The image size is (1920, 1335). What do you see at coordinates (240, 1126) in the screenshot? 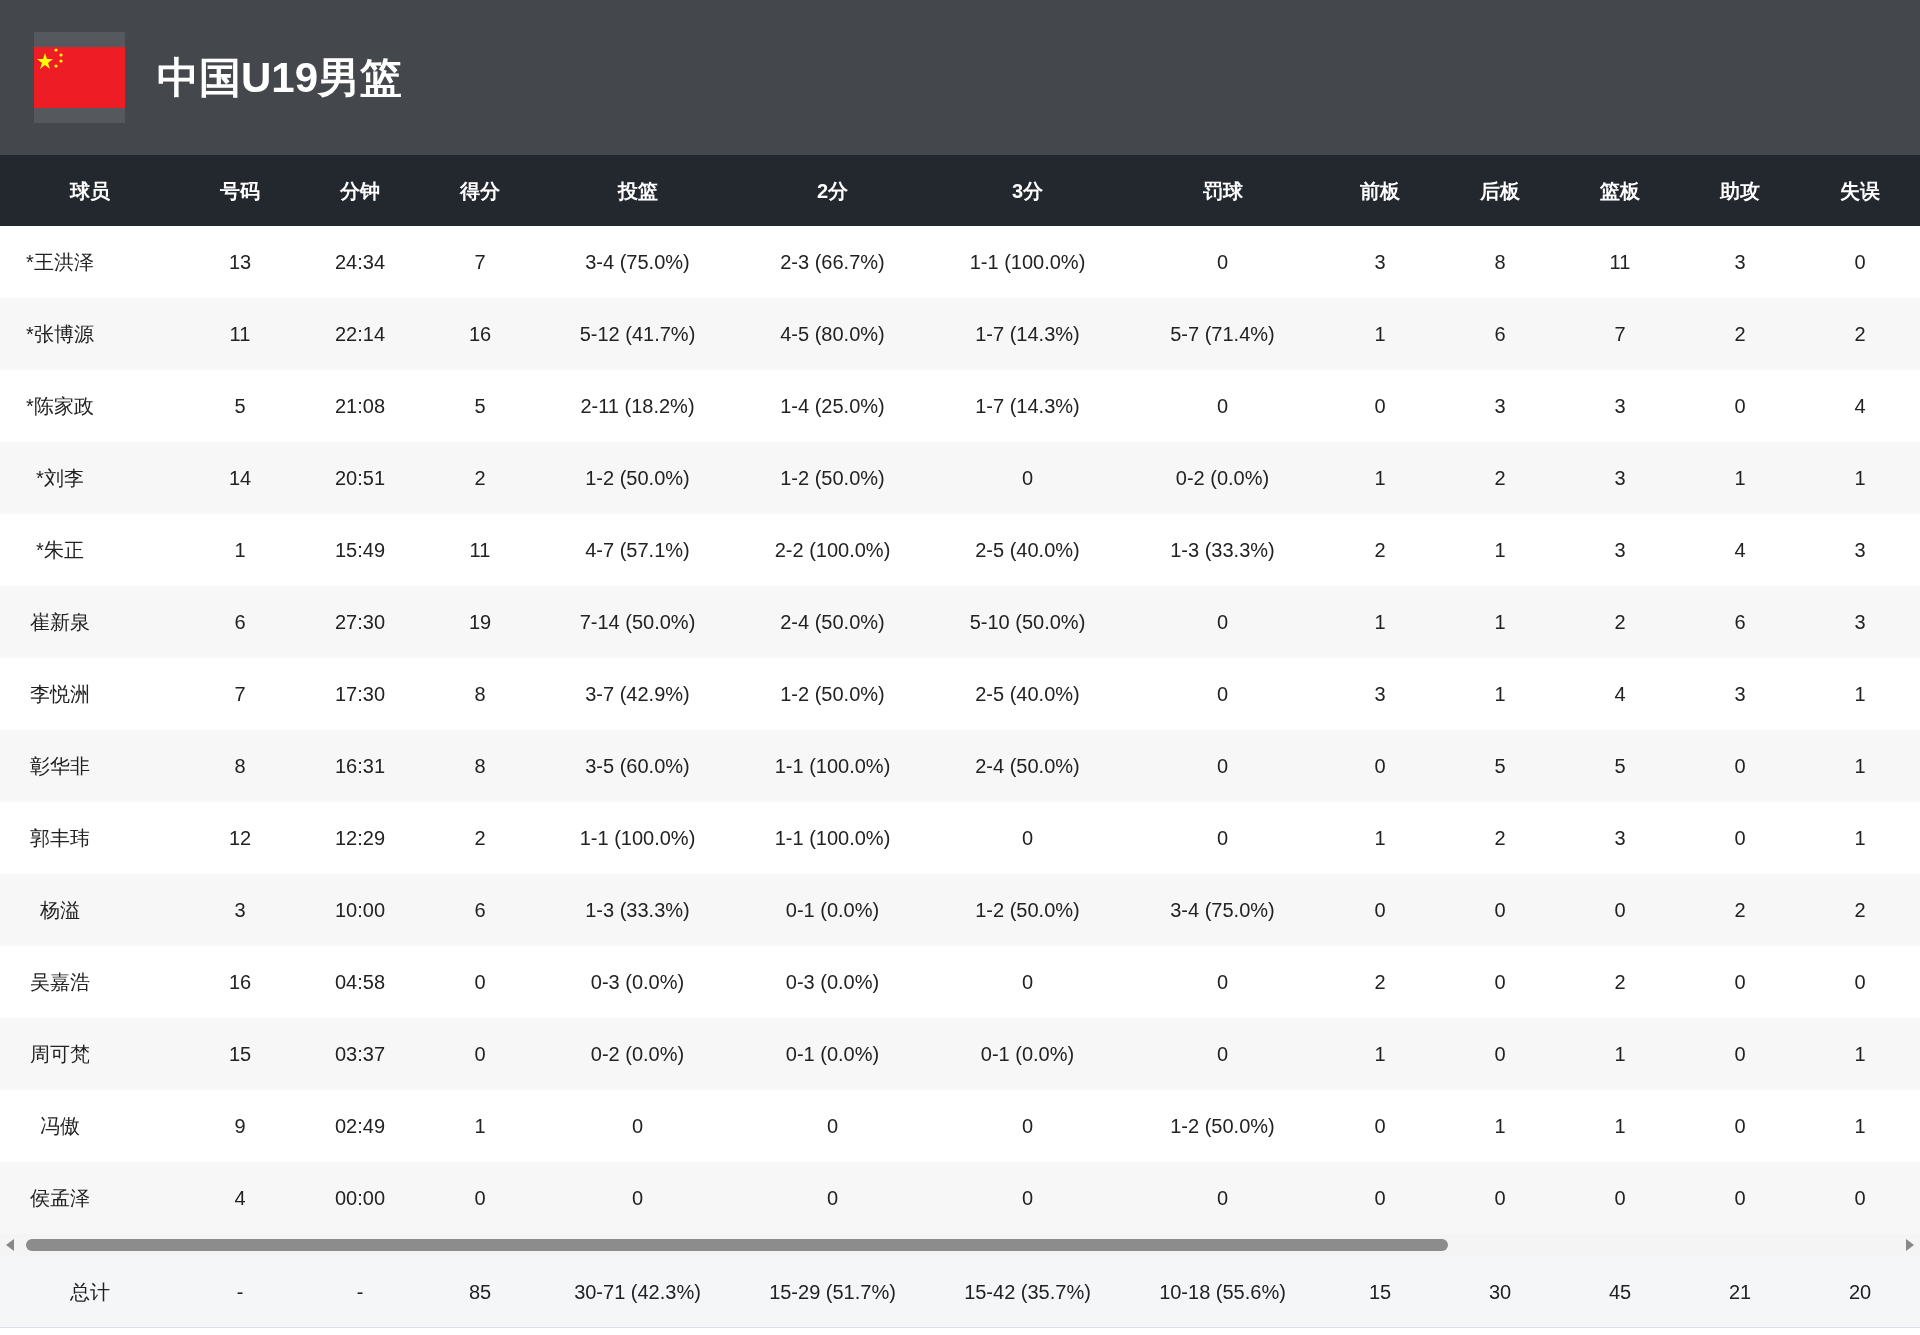
I see `table-cell-text: 9` at bounding box center [240, 1126].